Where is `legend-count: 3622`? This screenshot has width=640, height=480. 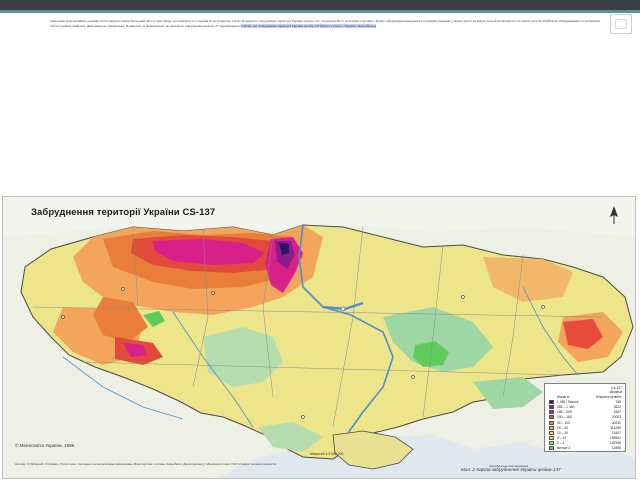 legend-count: 3622 is located at coordinates (617, 406).